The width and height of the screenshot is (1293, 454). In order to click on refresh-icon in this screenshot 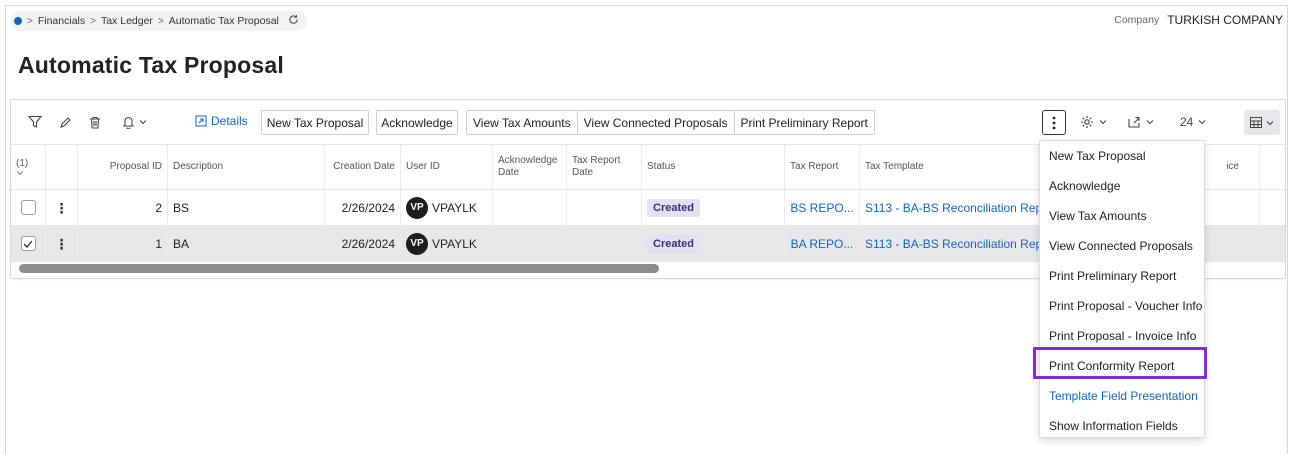, I will do `click(293, 21)`.